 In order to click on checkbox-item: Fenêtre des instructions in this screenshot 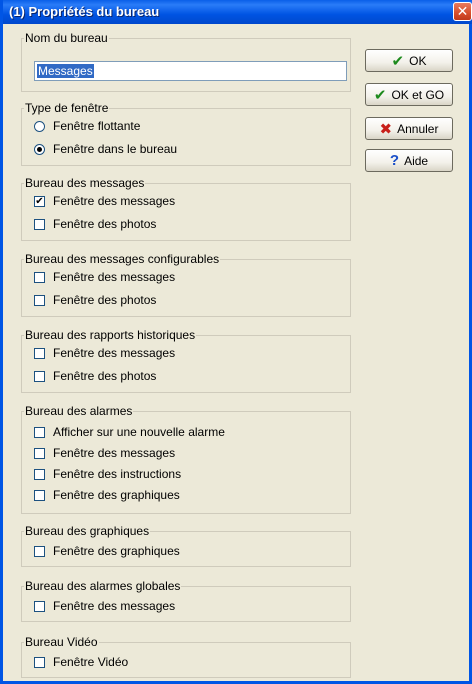, I will do `click(107, 474)`.